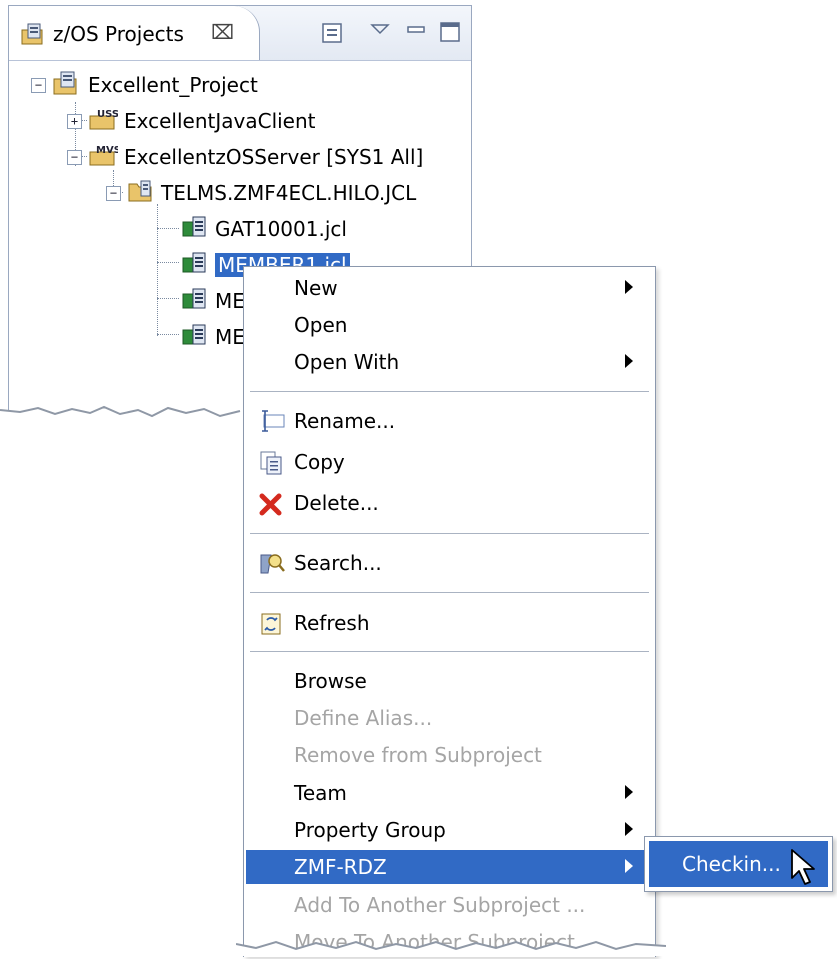 Image resolution: width=837 pixels, height=959 pixels. What do you see at coordinates (449, 288) in the screenshot?
I see `menu-item-new: New` at bounding box center [449, 288].